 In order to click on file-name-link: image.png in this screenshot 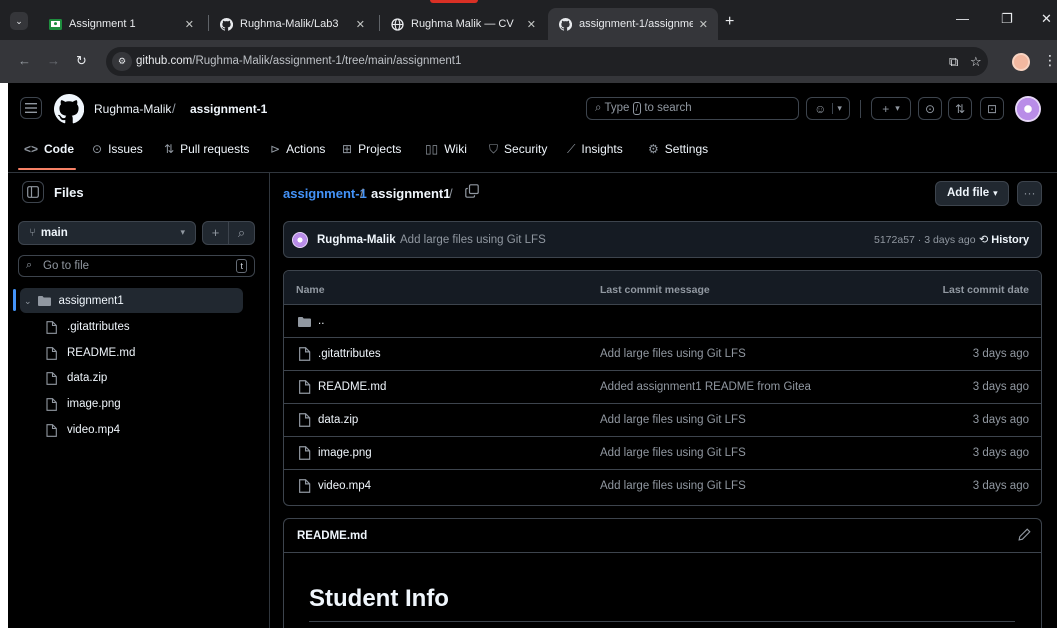, I will do `click(345, 453)`.